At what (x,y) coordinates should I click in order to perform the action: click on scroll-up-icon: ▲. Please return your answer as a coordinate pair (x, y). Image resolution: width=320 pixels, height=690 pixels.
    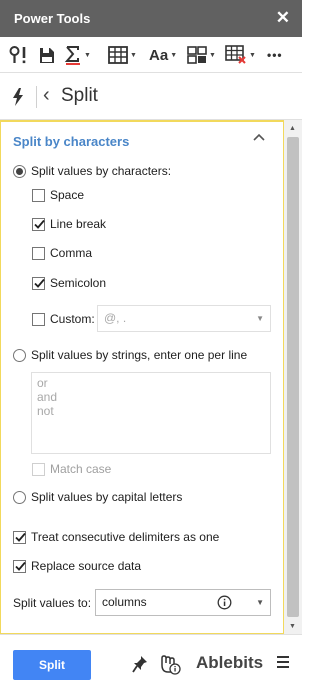
    Looking at the image, I should click on (292, 128).